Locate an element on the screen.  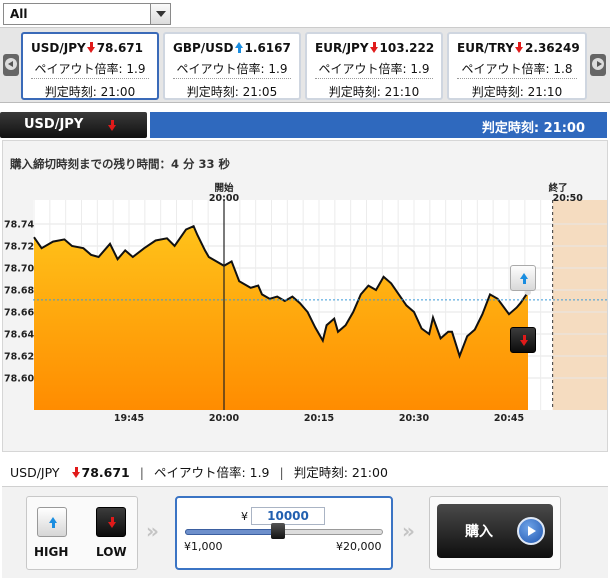
scroll-right-button is located at coordinates (598, 65).